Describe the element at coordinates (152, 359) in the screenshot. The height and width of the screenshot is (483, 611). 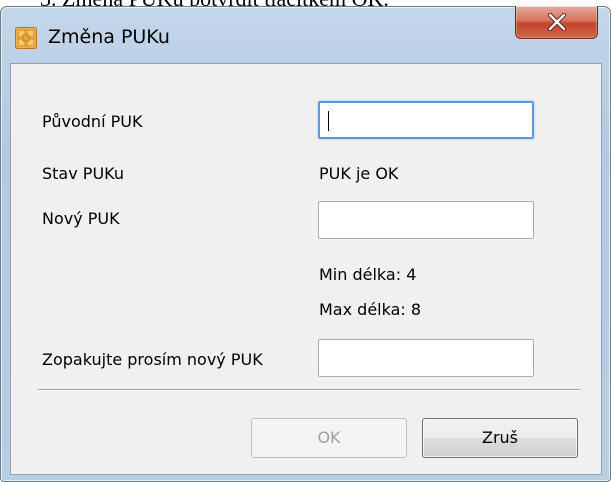
I see `repeat-puk-label: Zopakujte prosím nový PUK` at that location.